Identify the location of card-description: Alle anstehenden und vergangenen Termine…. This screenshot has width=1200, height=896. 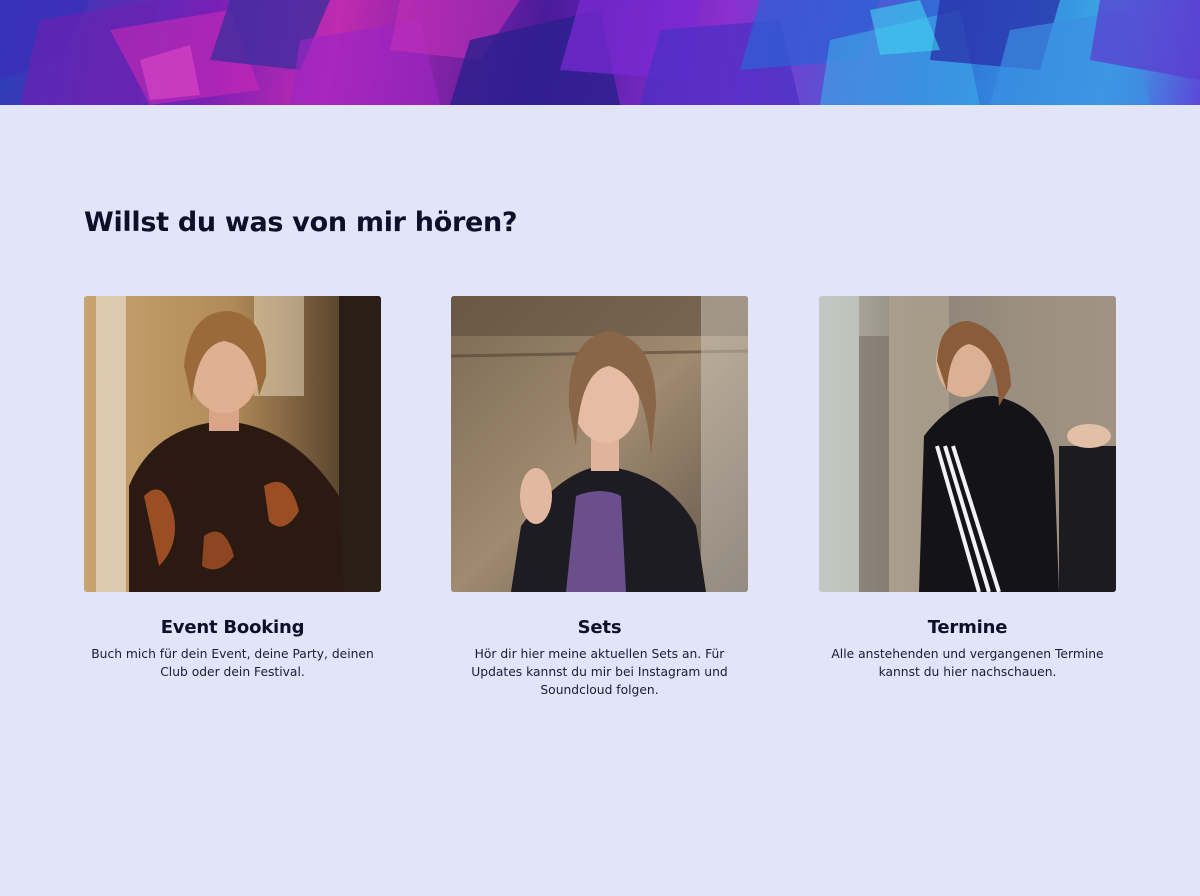
(967, 663).